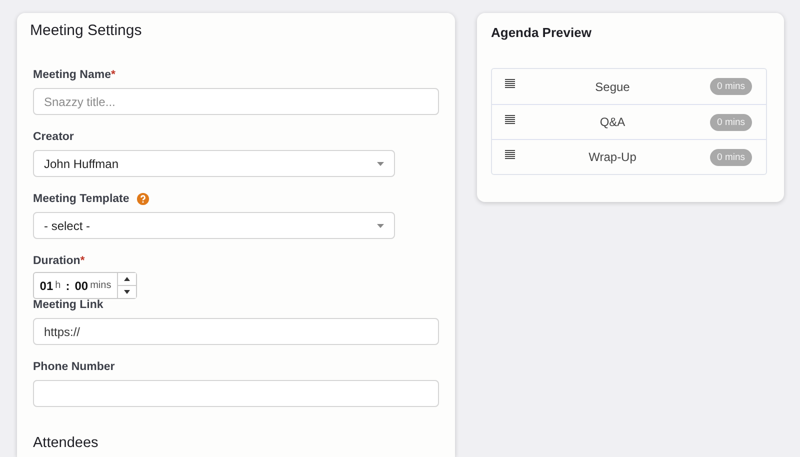 The image size is (800, 457). I want to click on decrement-button, so click(127, 291).